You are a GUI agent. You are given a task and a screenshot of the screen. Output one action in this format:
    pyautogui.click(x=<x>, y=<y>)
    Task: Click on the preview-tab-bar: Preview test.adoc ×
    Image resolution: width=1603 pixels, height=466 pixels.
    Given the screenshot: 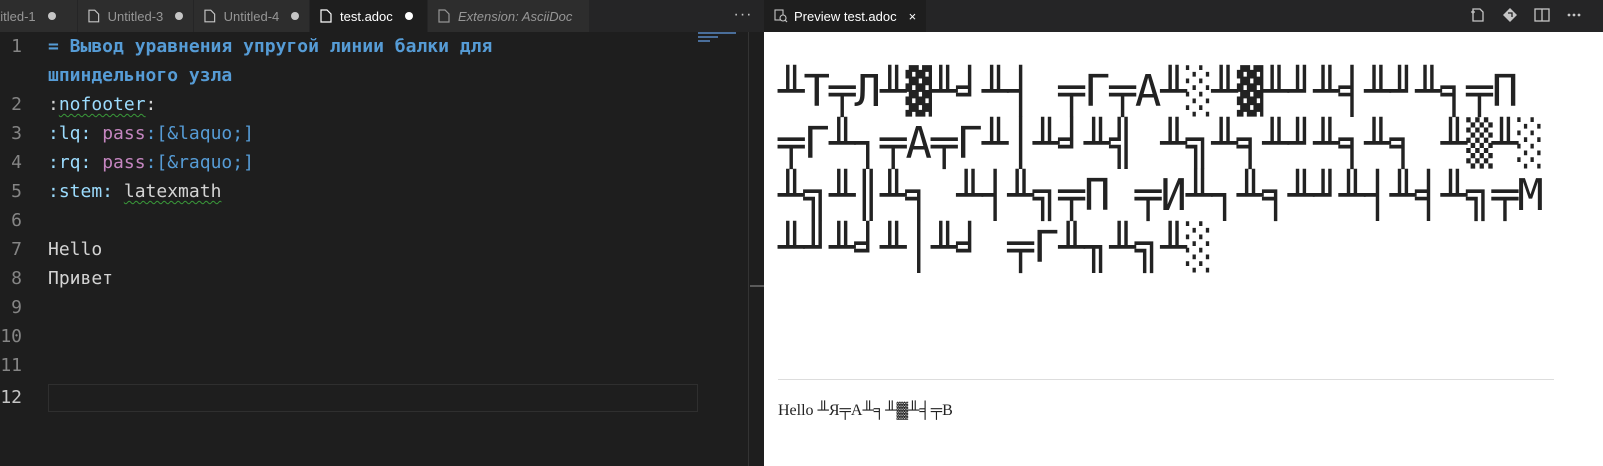 What is the action you would take?
    pyautogui.click(x=1183, y=16)
    